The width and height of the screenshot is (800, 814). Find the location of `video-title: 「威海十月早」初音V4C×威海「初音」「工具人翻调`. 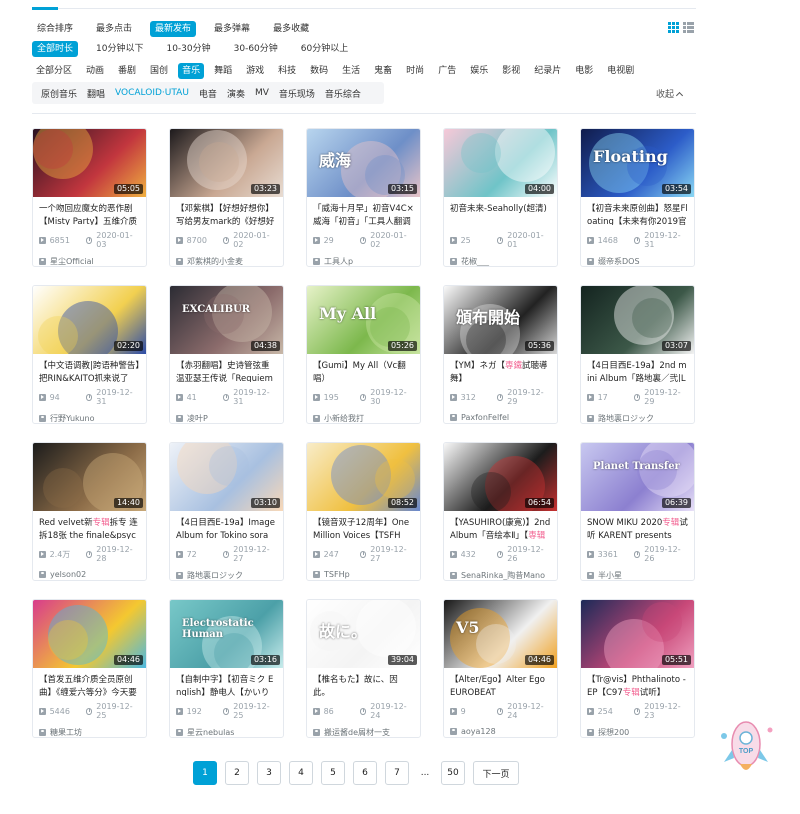

video-title: 「威海十月早」初音V4C×威海「初音」「工具人翻调 is located at coordinates (363, 212).